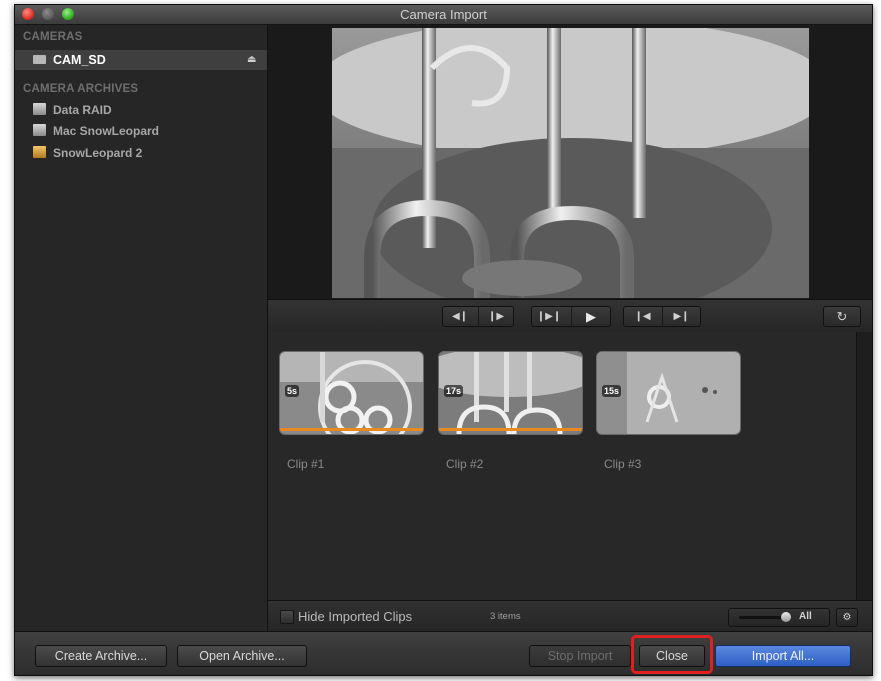  What do you see at coordinates (510, 411) in the screenshot?
I see `clip-item: 17s Clip #2` at bounding box center [510, 411].